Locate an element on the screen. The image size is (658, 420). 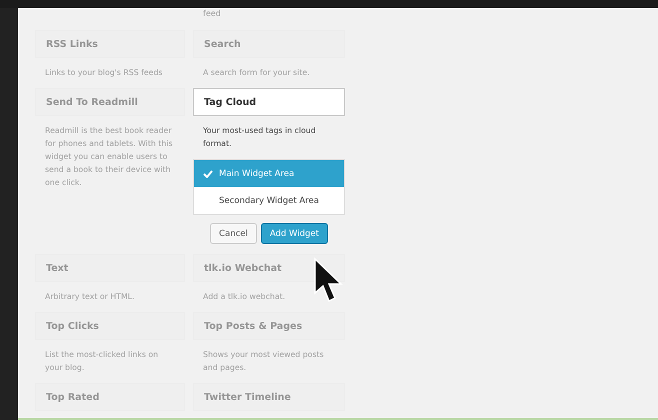
widget-title: Search is located at coordinates (269, 44).